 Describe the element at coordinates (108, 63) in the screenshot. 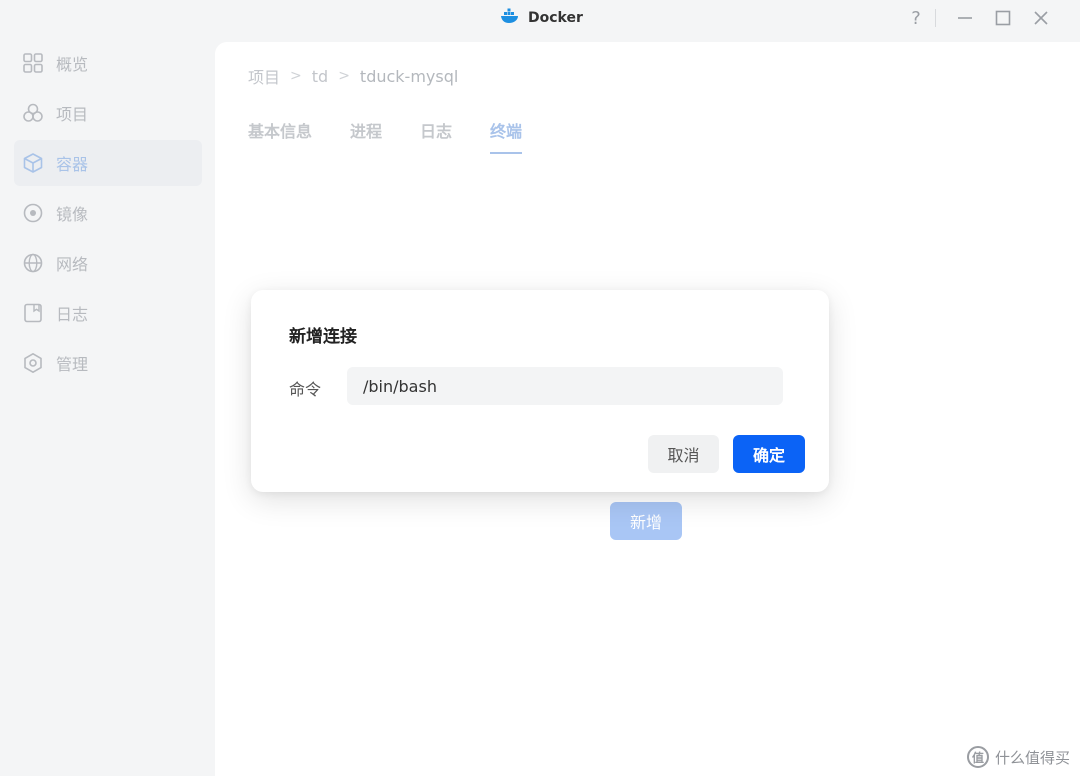

I see `sidebar-item-overview: 概览` at that location.